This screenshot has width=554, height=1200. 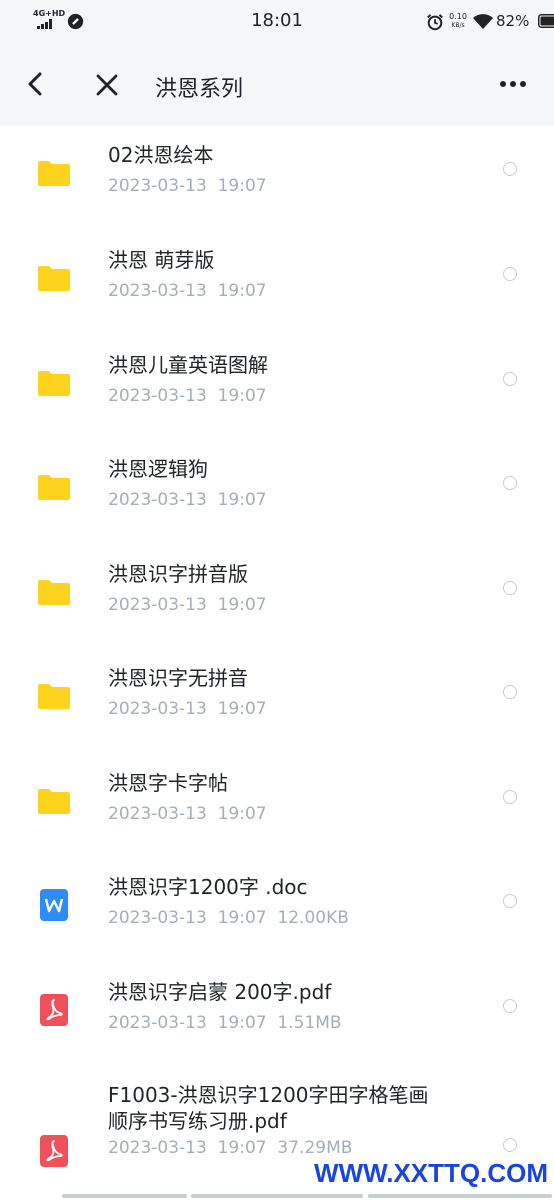 I want to click on file-name-line: 02洪恩绘本, so click(x=161, y=155).